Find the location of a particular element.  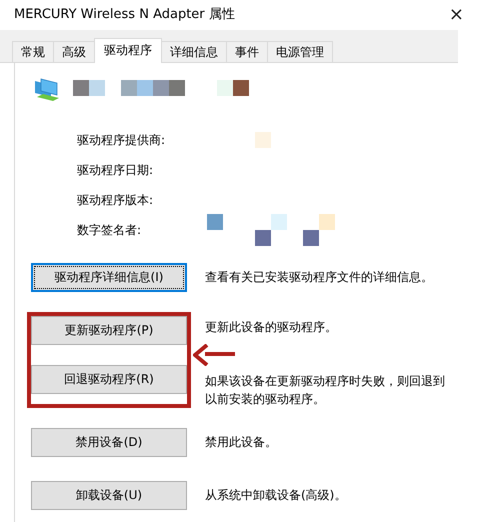

arrow-icon is located at coordinates (214, 355).